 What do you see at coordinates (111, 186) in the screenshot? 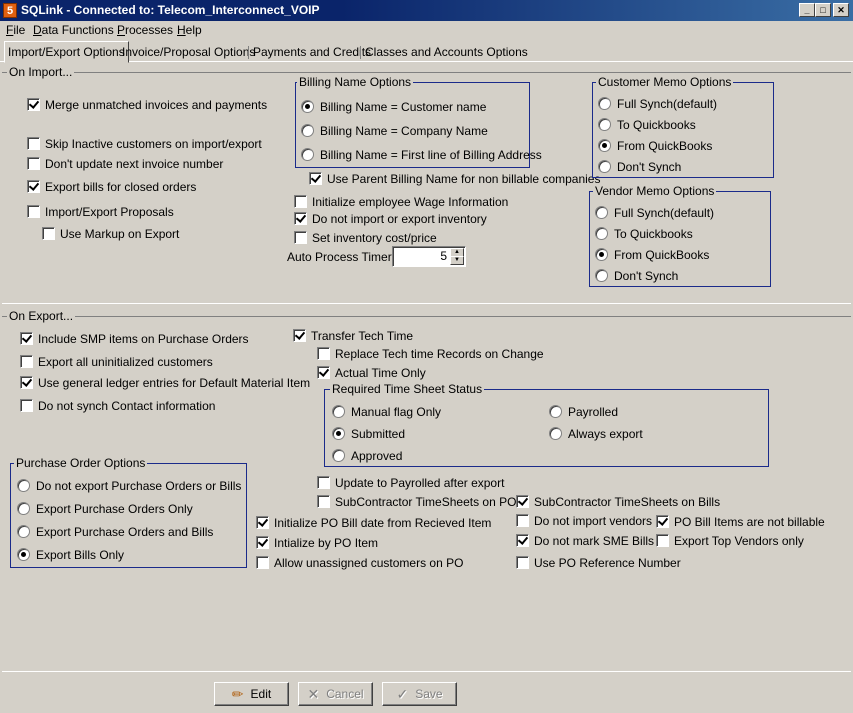
I see `export-bills-closed-orders-checkbox: Export bills for closed orders` at bounding box center [111, 186].